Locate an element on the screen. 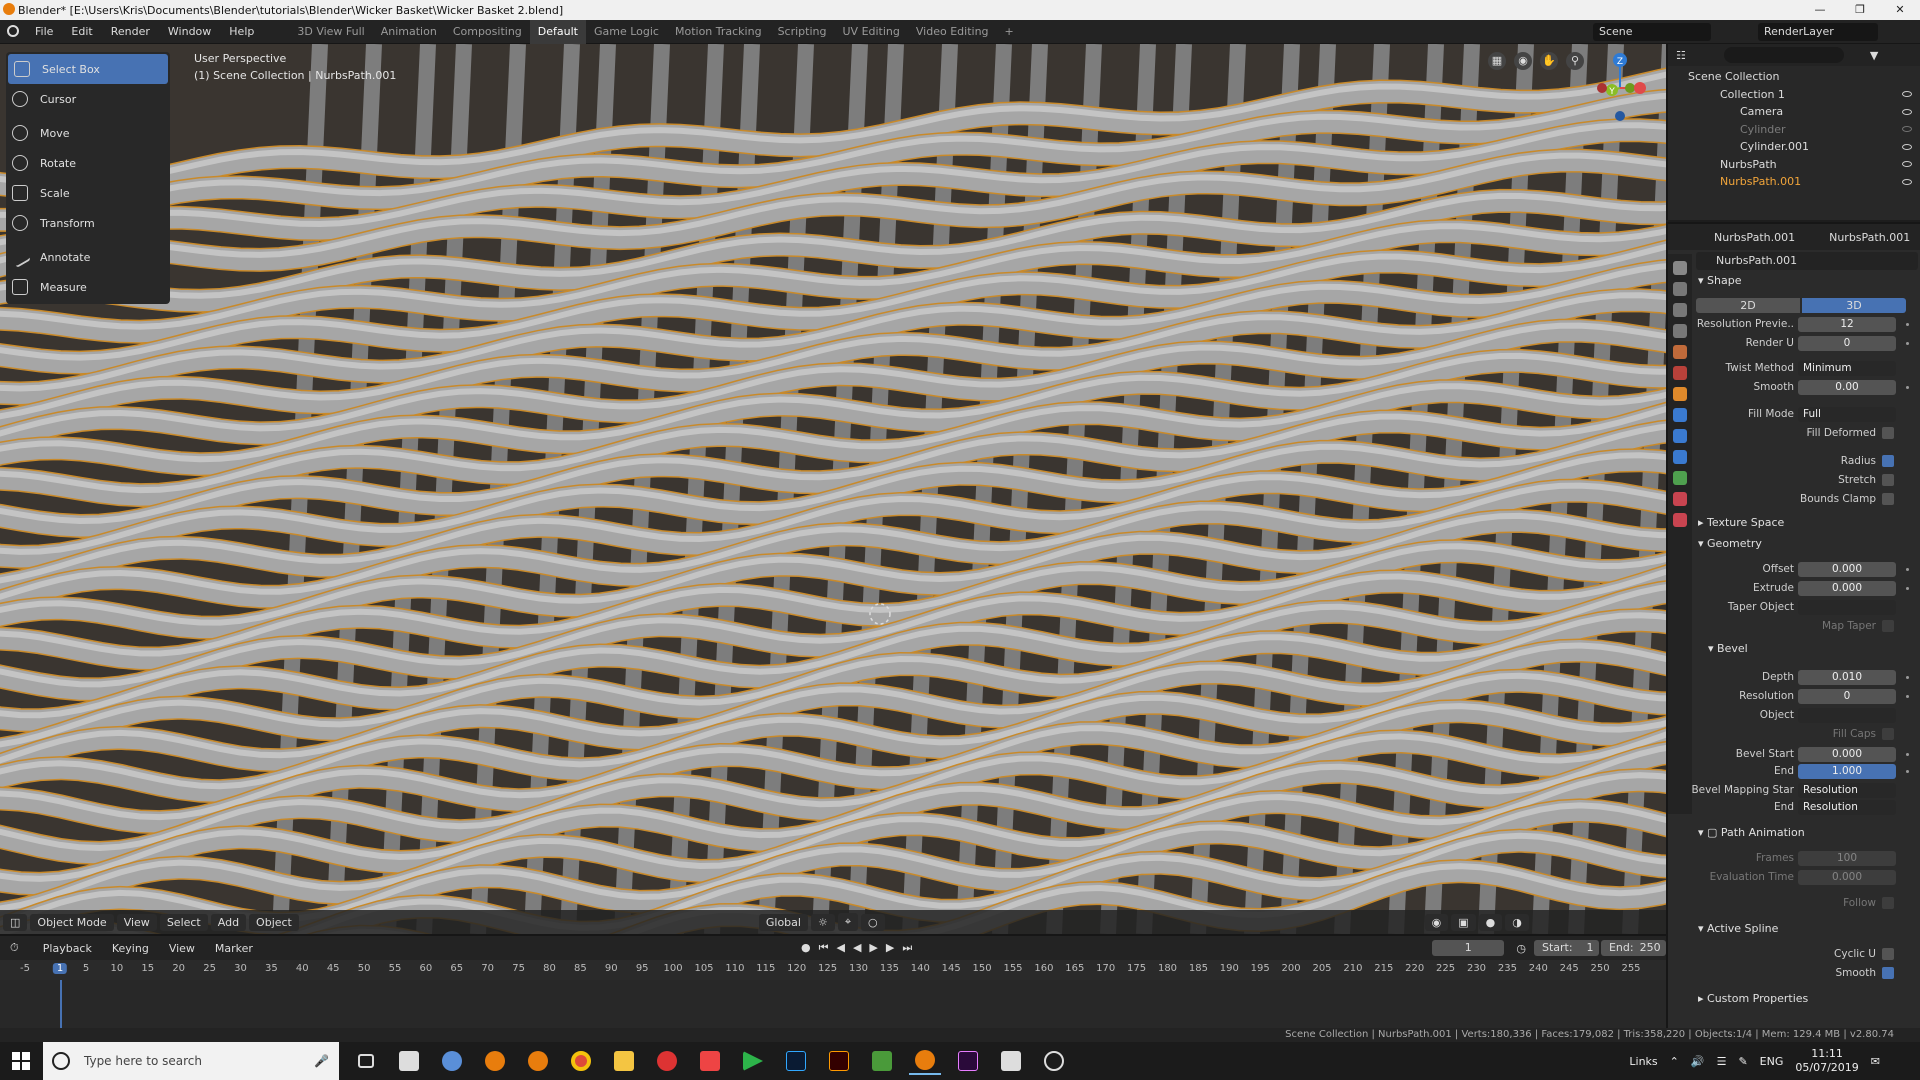  next-key-icon: ▶ is located at coordinates (890, 948).